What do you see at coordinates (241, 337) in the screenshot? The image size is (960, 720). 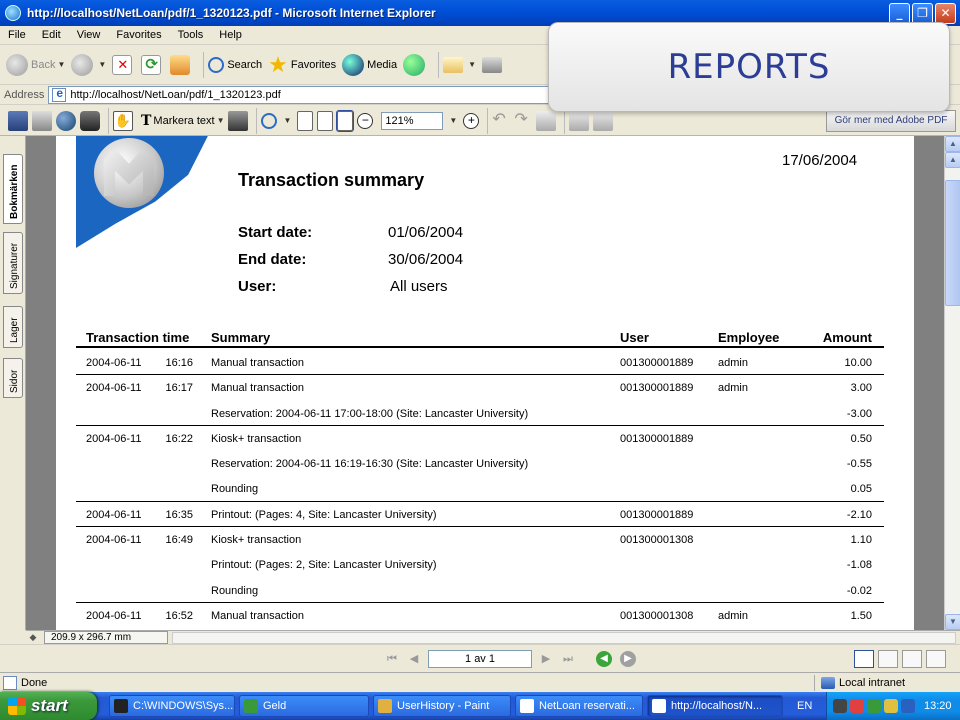 I see `col-summary: Summary` at bounding box center [241, 337].